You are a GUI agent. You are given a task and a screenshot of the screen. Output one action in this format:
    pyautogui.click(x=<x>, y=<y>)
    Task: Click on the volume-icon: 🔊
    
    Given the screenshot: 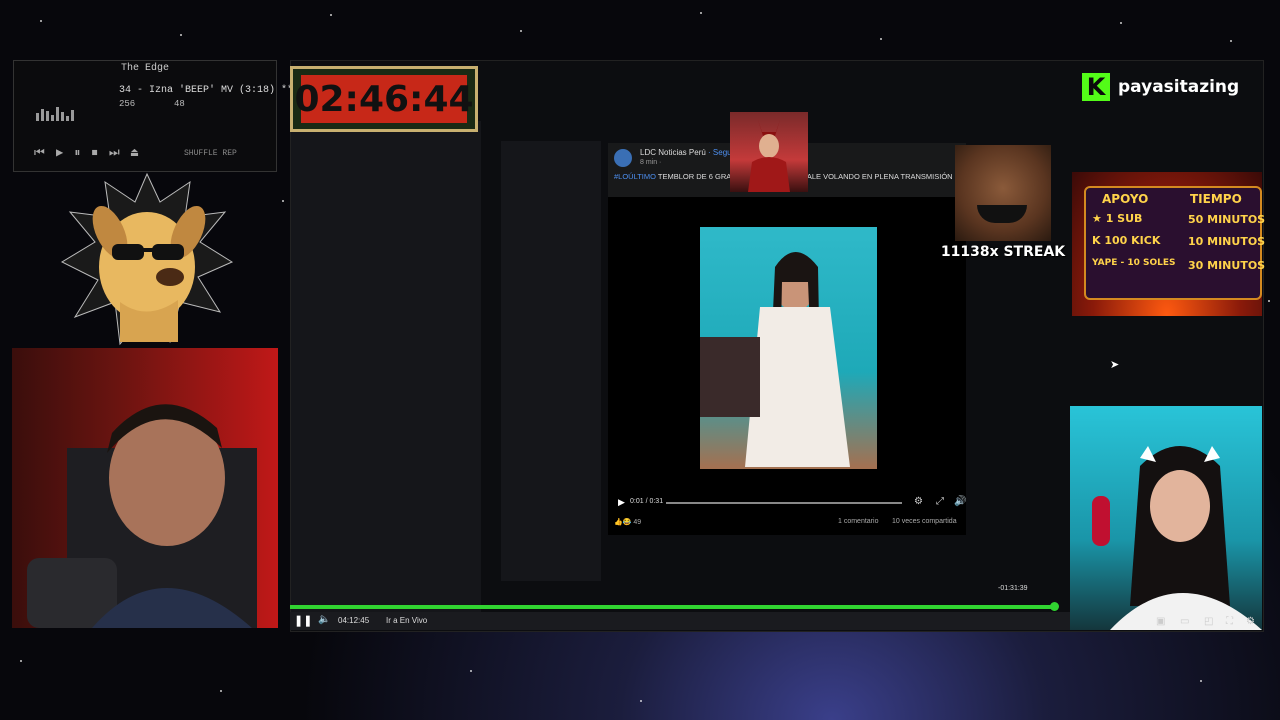 What is the action you would take?
    pyautogui.click(x=960, y=501)
    